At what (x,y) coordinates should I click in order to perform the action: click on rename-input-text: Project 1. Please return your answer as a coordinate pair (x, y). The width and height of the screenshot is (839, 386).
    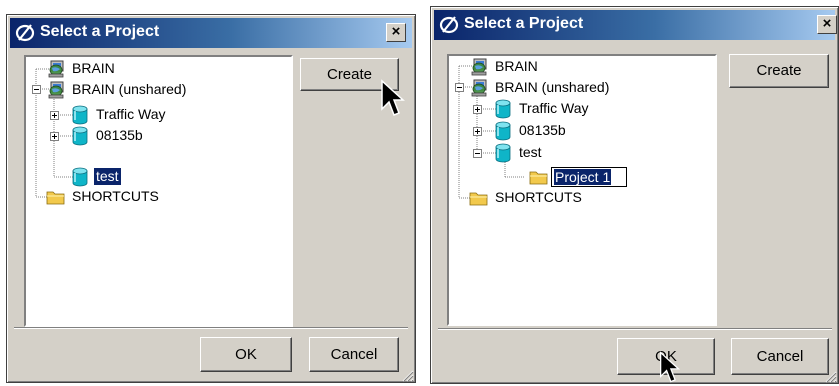
    Looking at the image, I should click on (583, 177).